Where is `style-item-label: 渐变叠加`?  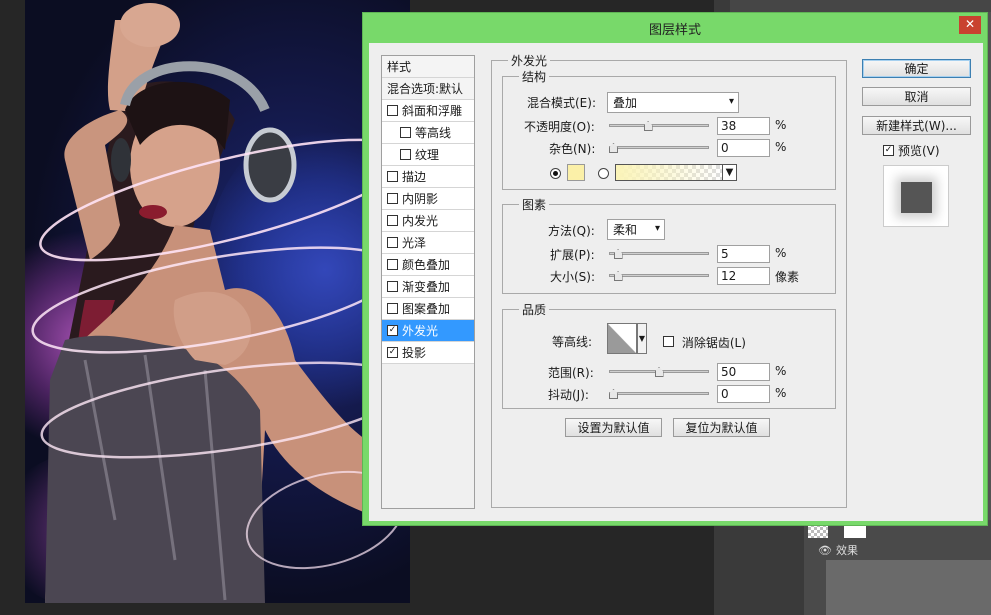
style-item-label: 渐变叠加 is located at coordinates (426, 287).